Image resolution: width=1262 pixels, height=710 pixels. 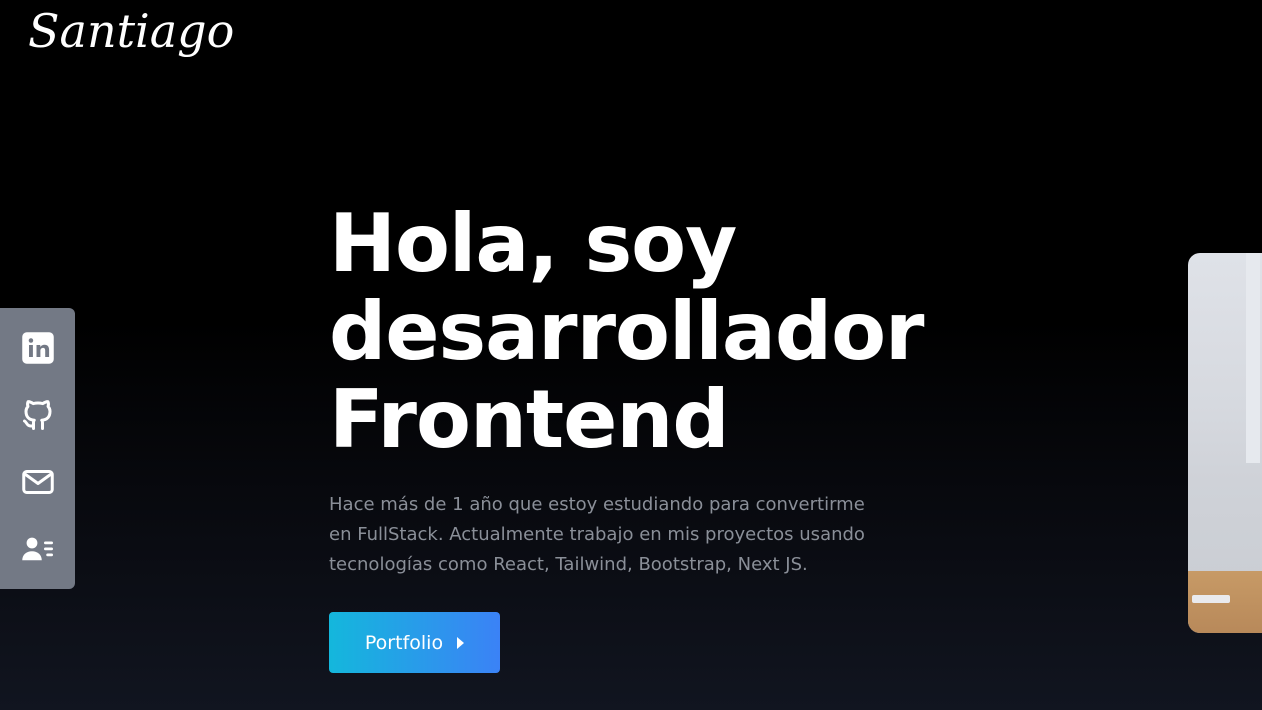 I want to click on linkedin-icon, so click(x=37, y=347).